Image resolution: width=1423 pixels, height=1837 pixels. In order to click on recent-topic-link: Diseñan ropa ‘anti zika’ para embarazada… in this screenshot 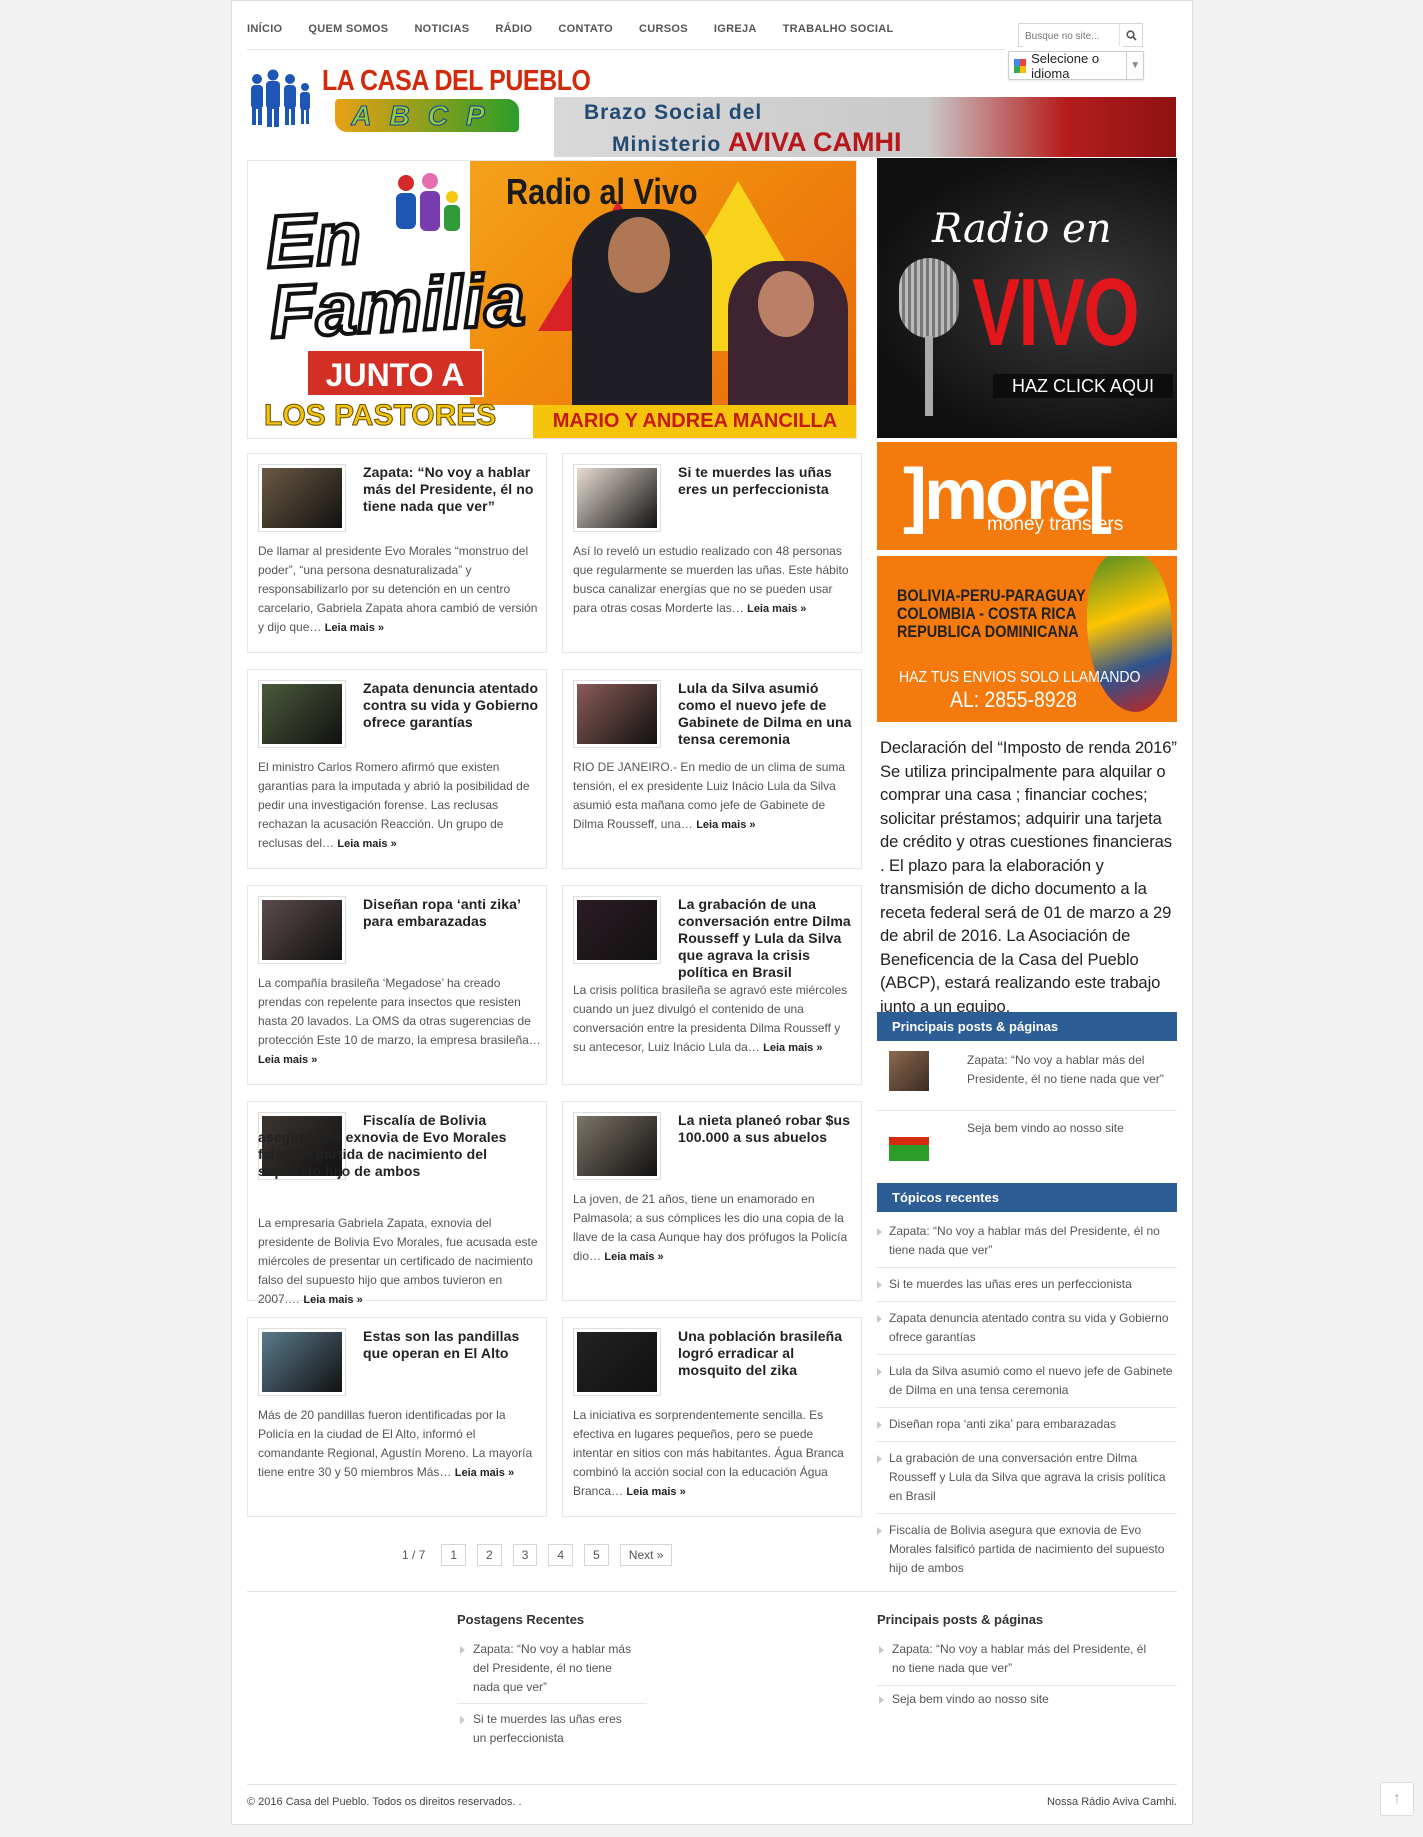, I will do `click(1027, 1424)`.